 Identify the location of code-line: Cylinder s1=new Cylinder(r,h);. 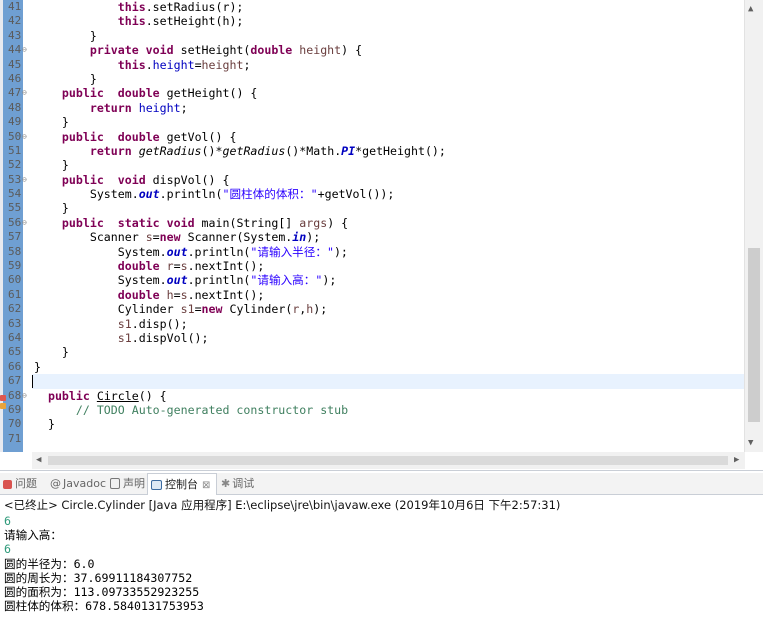
(389, 309).